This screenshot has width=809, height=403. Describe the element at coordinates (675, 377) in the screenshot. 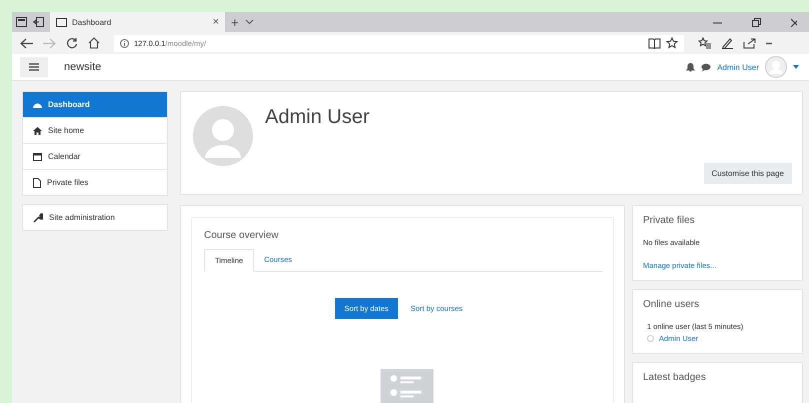

I see `block-title: Latest badges` at that location.